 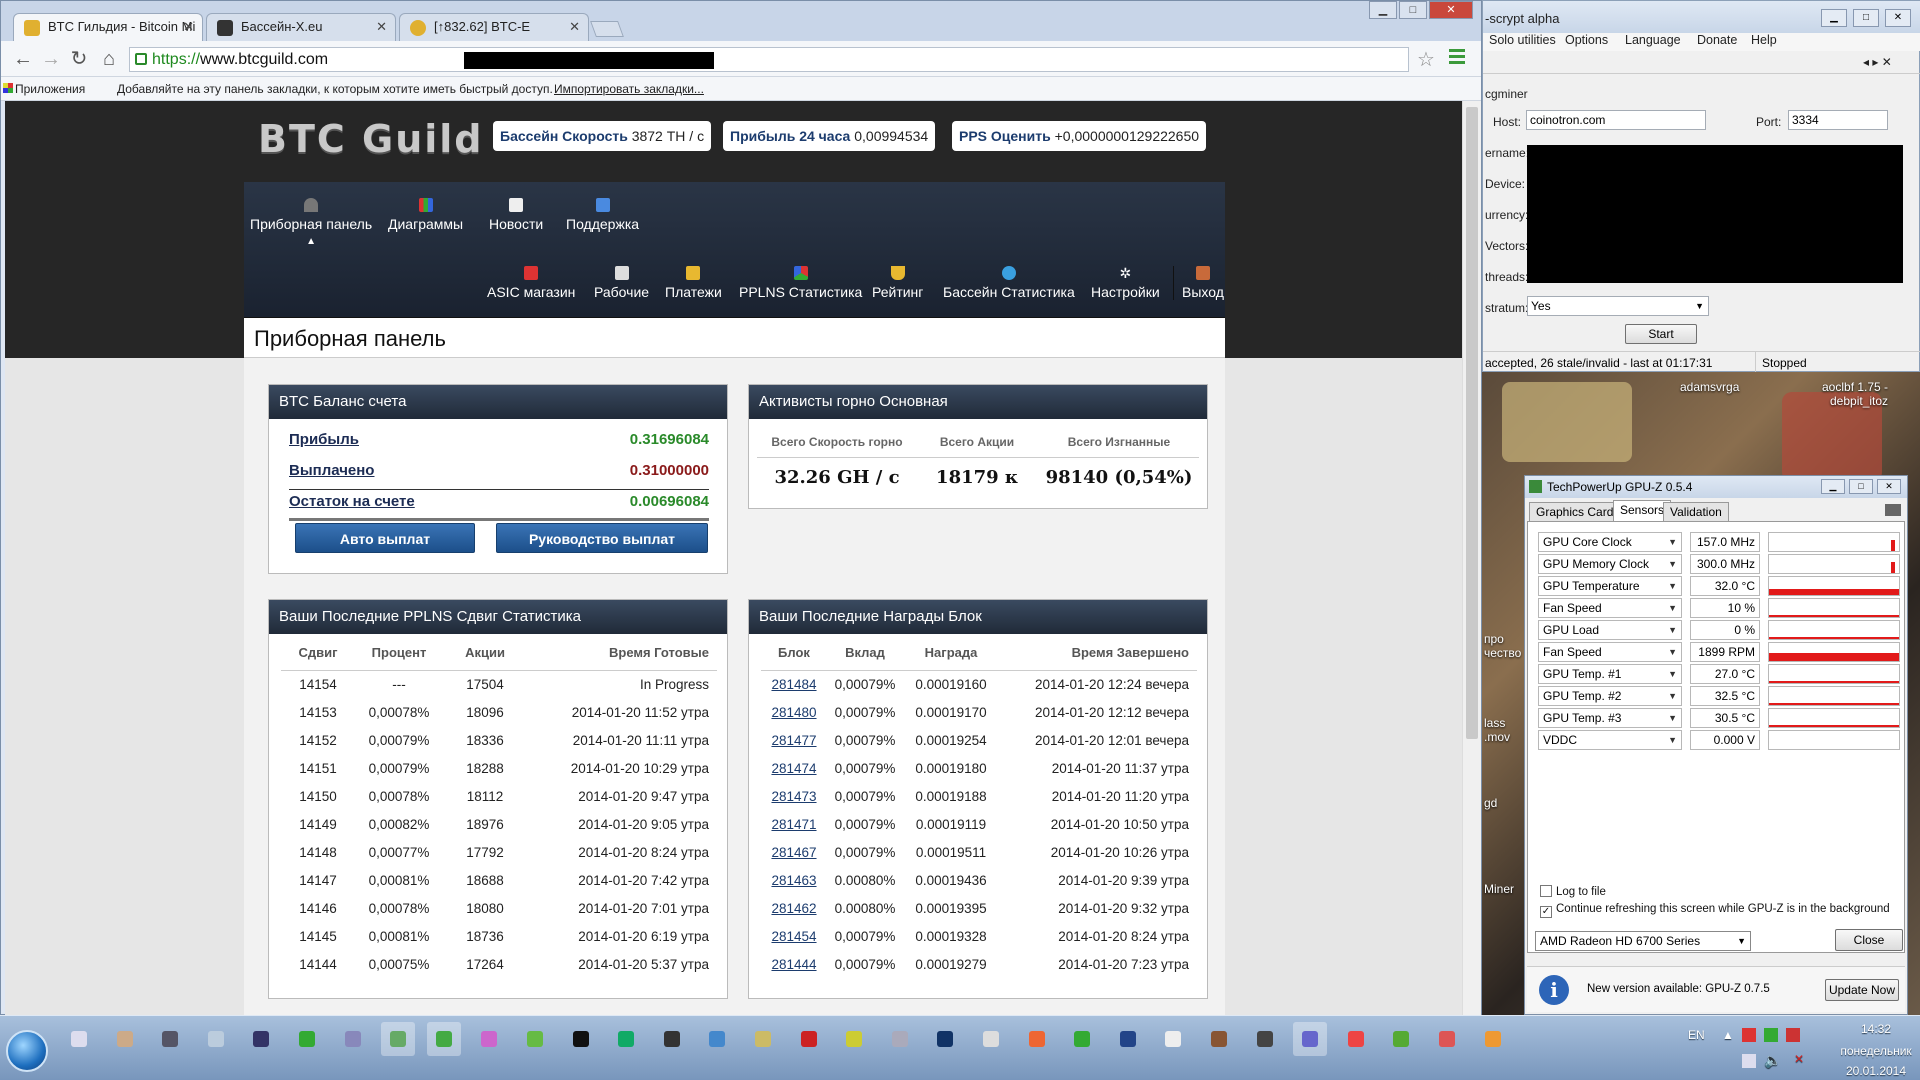 What do you see at coordinates (1771, 1035) in the screenshot?
I see `tray-flag-icon` at bounding box center [1771, 1035].